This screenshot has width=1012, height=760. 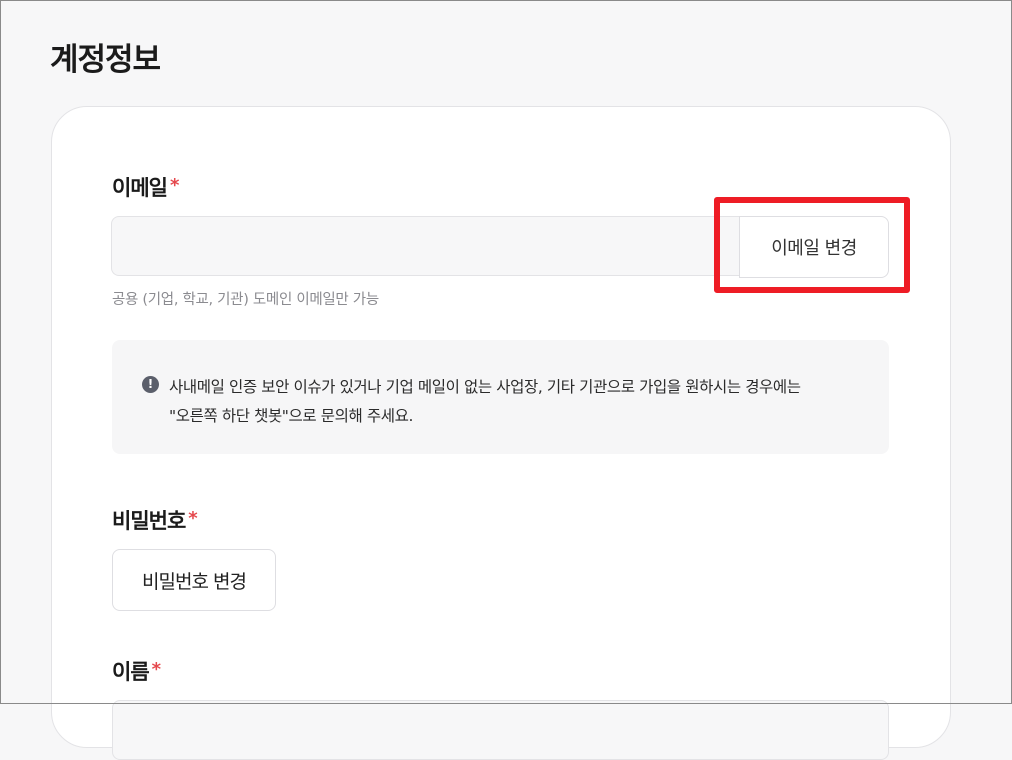 What do you see at coordinates (156, 669) in the screenshot?
I see `name-required-mark: *` at bounding box center [156, 669].